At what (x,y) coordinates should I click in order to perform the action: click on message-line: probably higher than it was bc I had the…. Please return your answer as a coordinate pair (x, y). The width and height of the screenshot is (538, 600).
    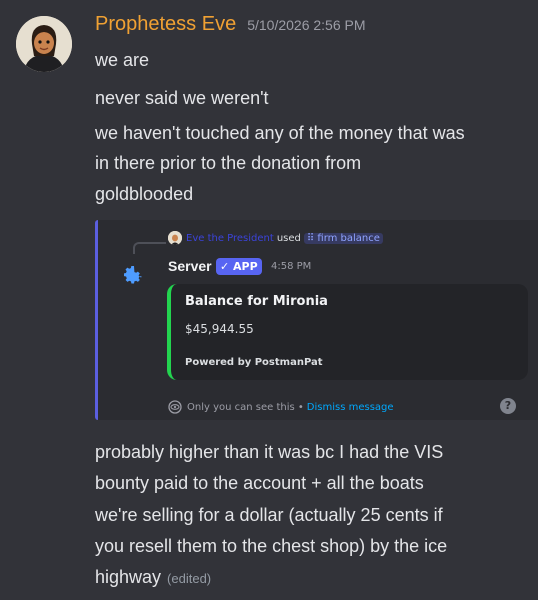
    Looking at the image, I should click on (269, 452).